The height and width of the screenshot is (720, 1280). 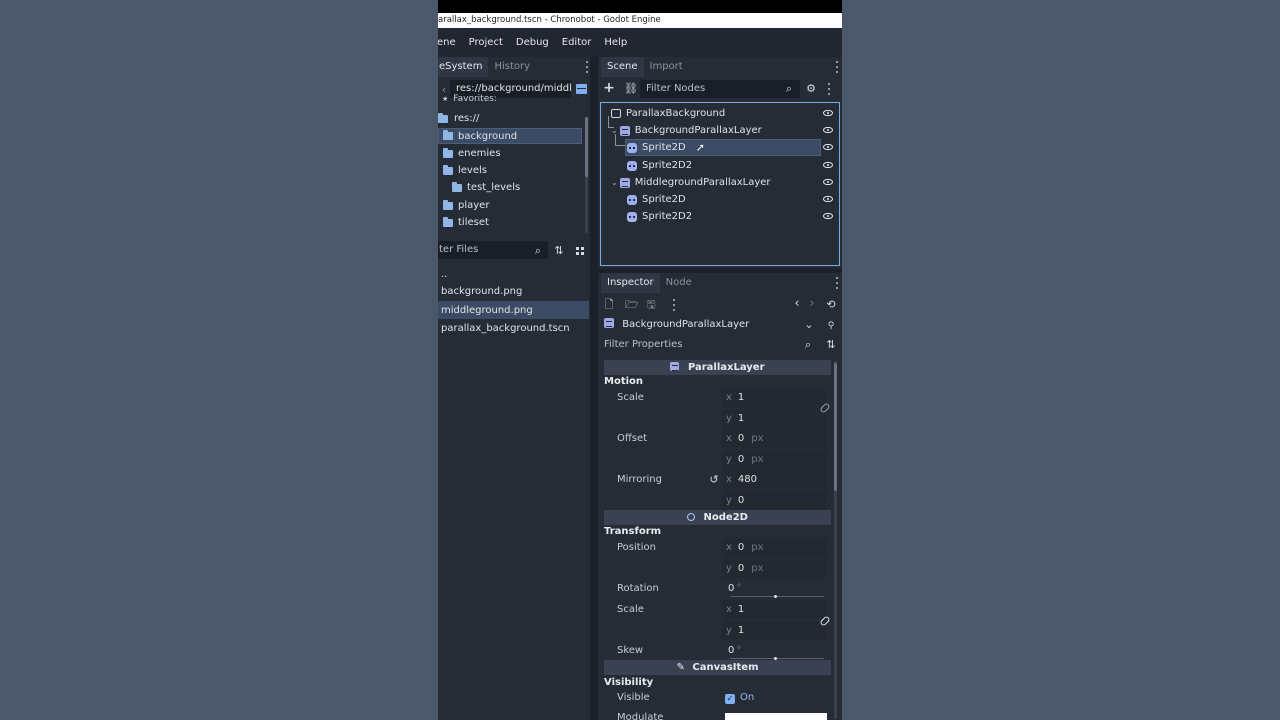 What do you see at coordinates (486, 42) in the screenshot?
I see `menu-project: Project` at bounding box center [486, 42].